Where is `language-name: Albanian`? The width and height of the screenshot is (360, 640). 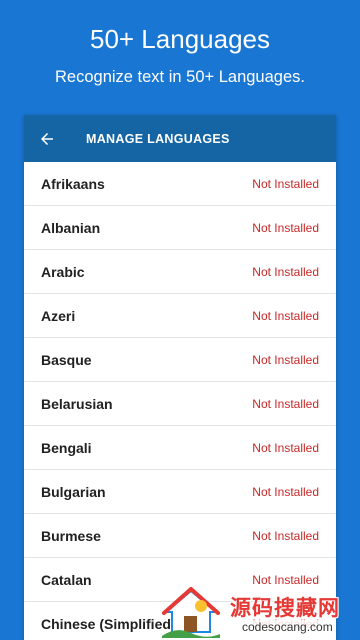 language-name: Albanian is located at coordinates (71, 227).